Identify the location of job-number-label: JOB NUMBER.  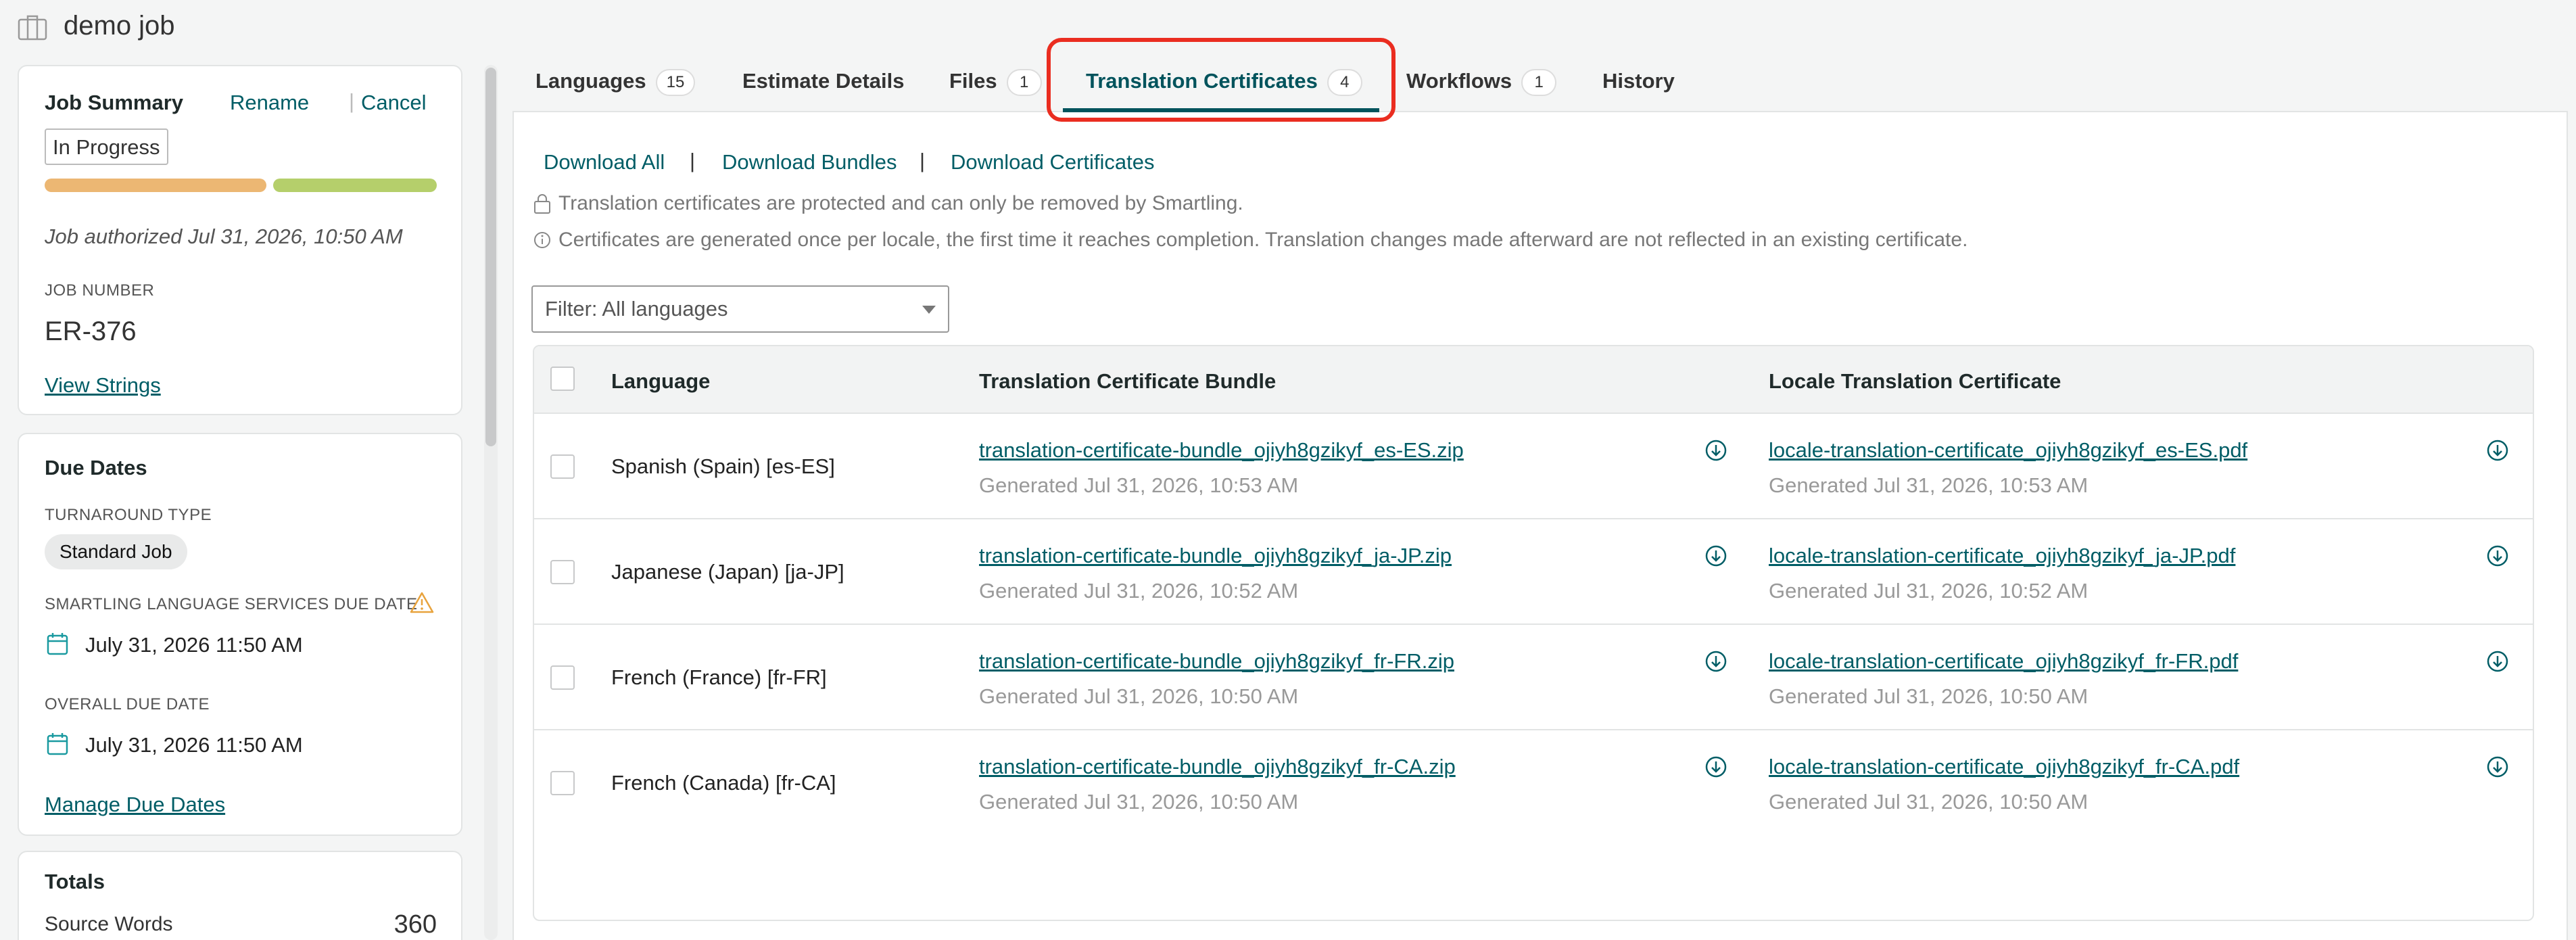
(100, 290).